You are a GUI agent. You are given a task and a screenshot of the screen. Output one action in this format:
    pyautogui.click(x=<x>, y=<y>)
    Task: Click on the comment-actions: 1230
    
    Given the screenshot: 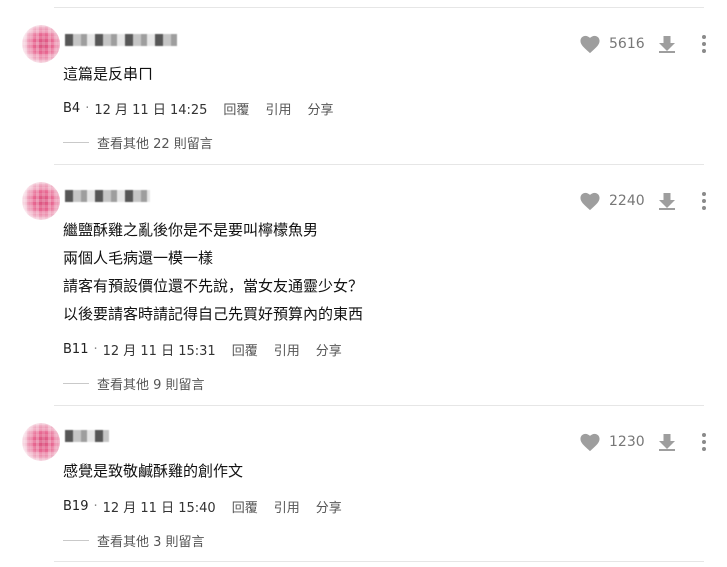 What is the action you would take?
    pyautogui.click(x=643, y=442)
    